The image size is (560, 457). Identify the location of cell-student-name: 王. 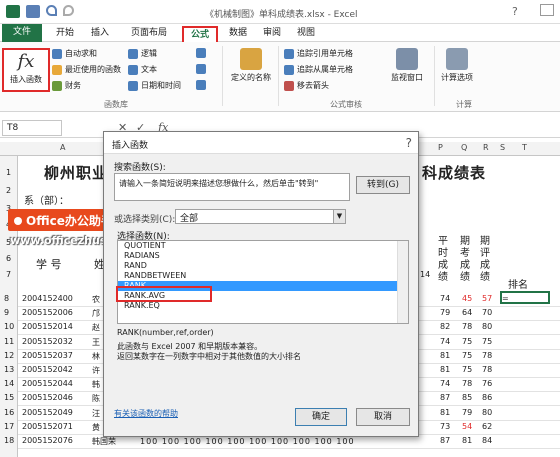
(96, 342).